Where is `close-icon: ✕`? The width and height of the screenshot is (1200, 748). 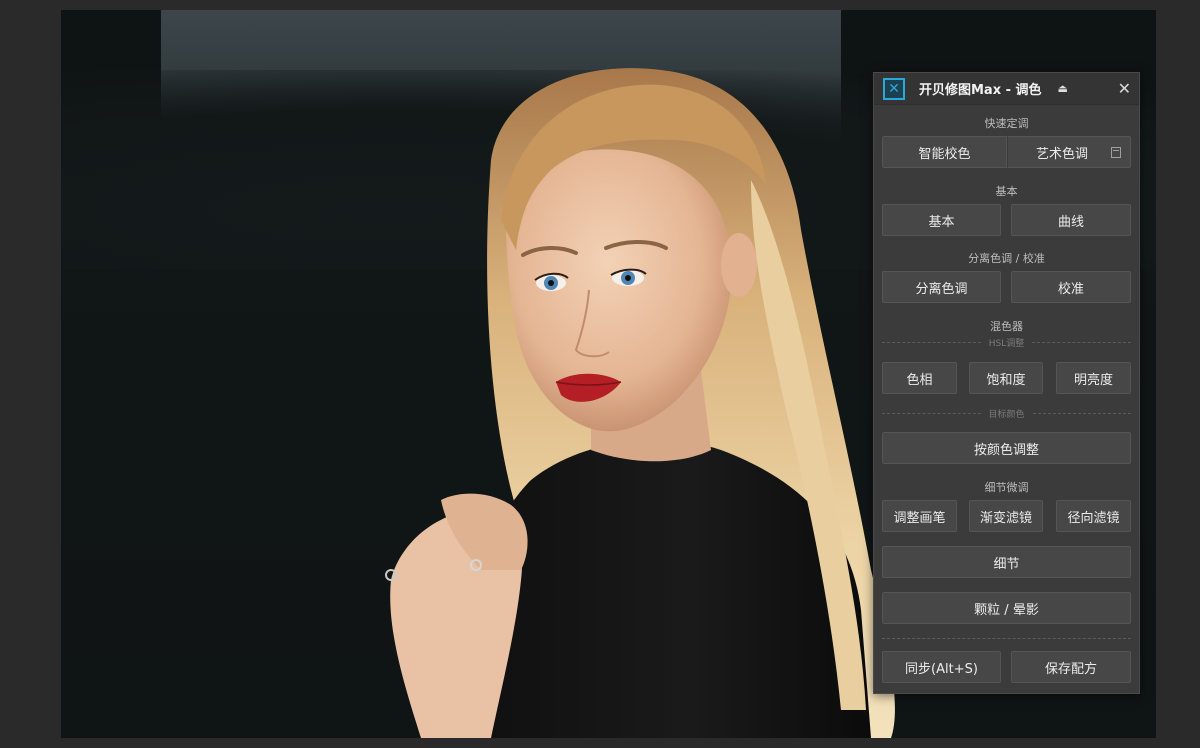 close-icon: ✕ is located at coordinates (1124, 88).